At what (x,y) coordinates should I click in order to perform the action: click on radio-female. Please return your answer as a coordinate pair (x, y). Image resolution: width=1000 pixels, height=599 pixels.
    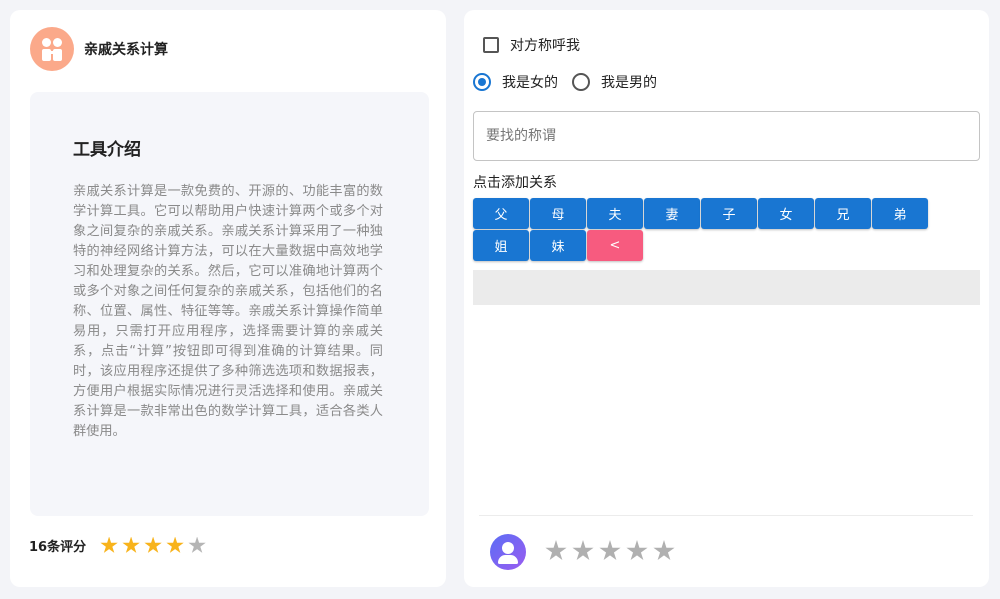
    Looking at the image, I should click on (482, 82).